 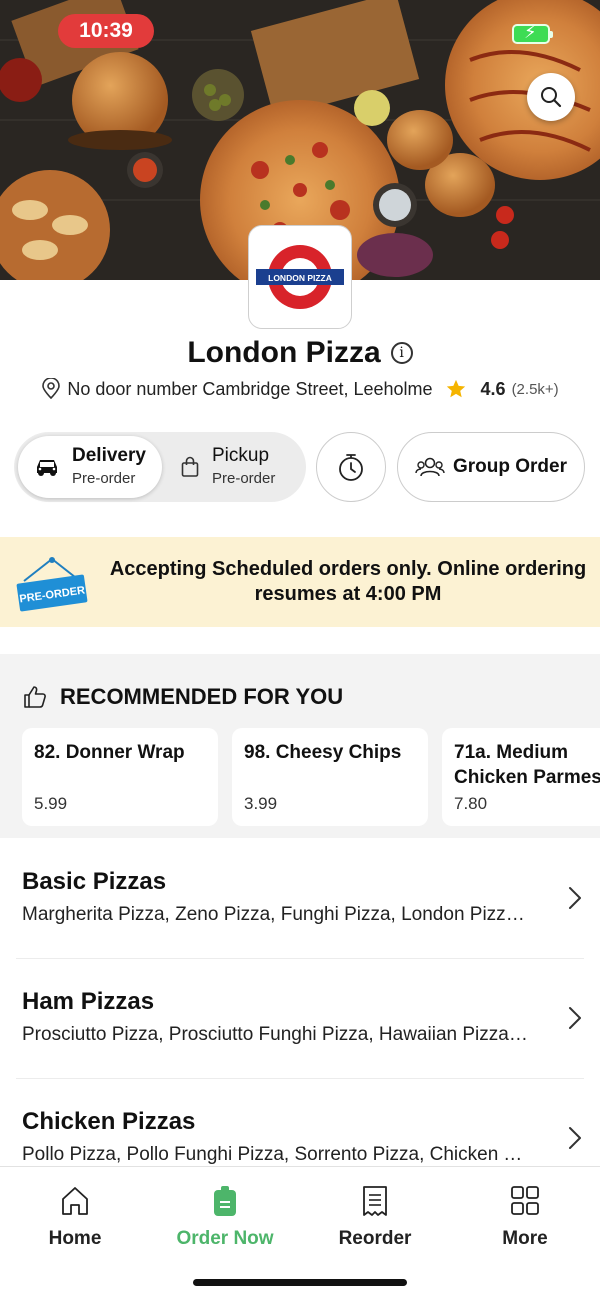 I want to click on star-icon, so click(x=455, y=388).